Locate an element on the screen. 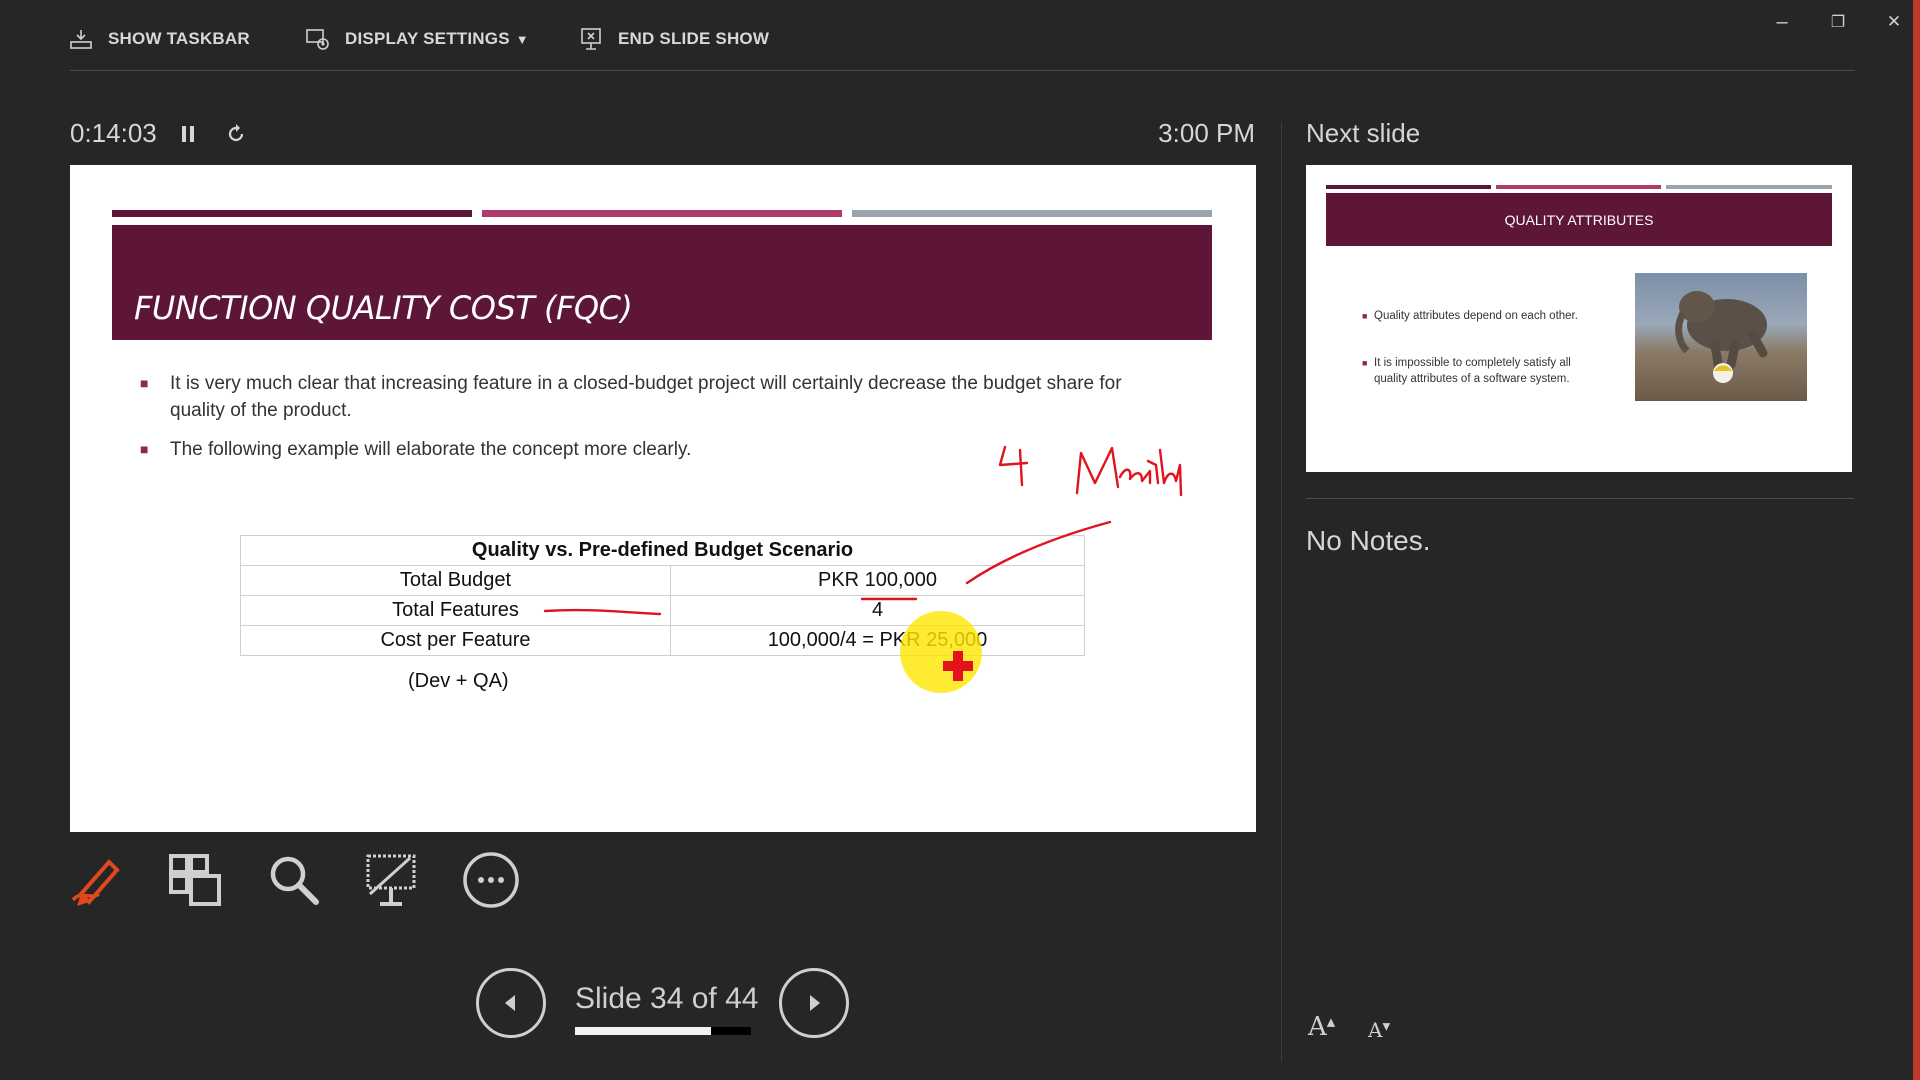 Image resolution: width=1920 pixels, height=1080 pixels. slide-counter: Slide 34 of 44 is located at coordinates (666, 999).